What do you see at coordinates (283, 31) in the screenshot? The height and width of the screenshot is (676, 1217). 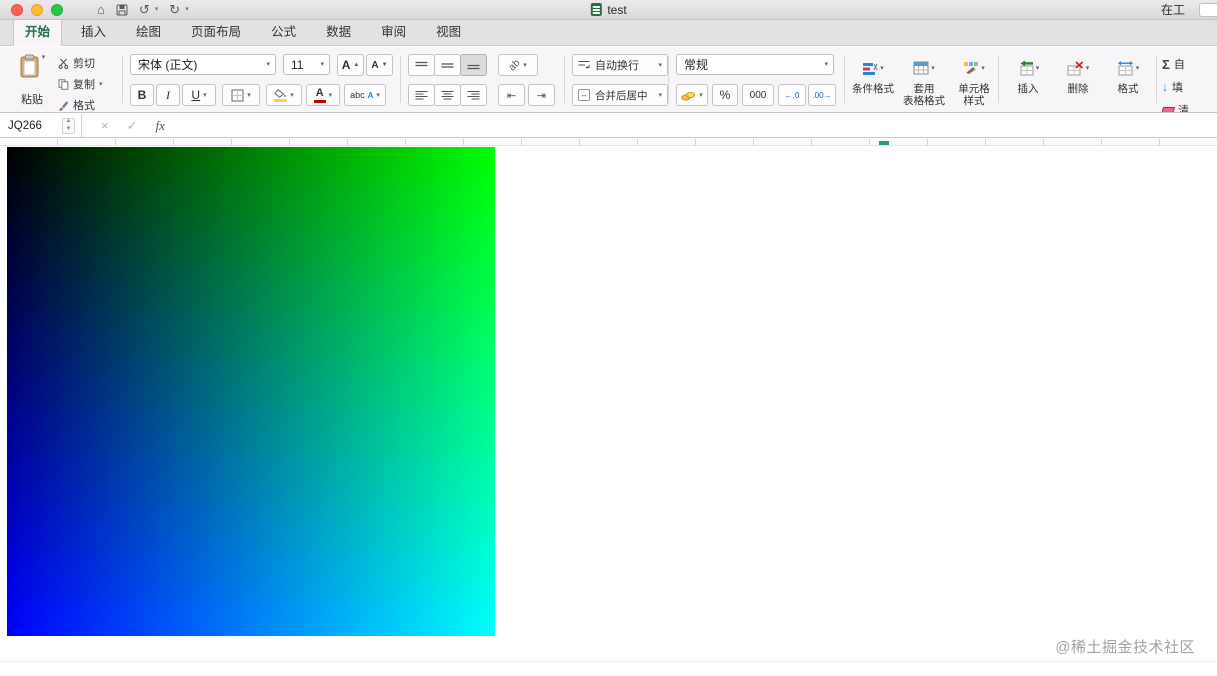 I see `tab-formulas: 公式` at bounding box center [283, 31].